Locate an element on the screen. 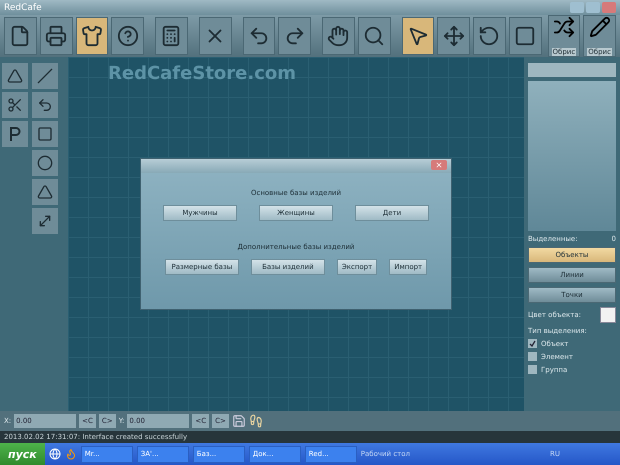 The width and height of the screenshot is (620, 465). close-button is located at coordinates (439, 165).